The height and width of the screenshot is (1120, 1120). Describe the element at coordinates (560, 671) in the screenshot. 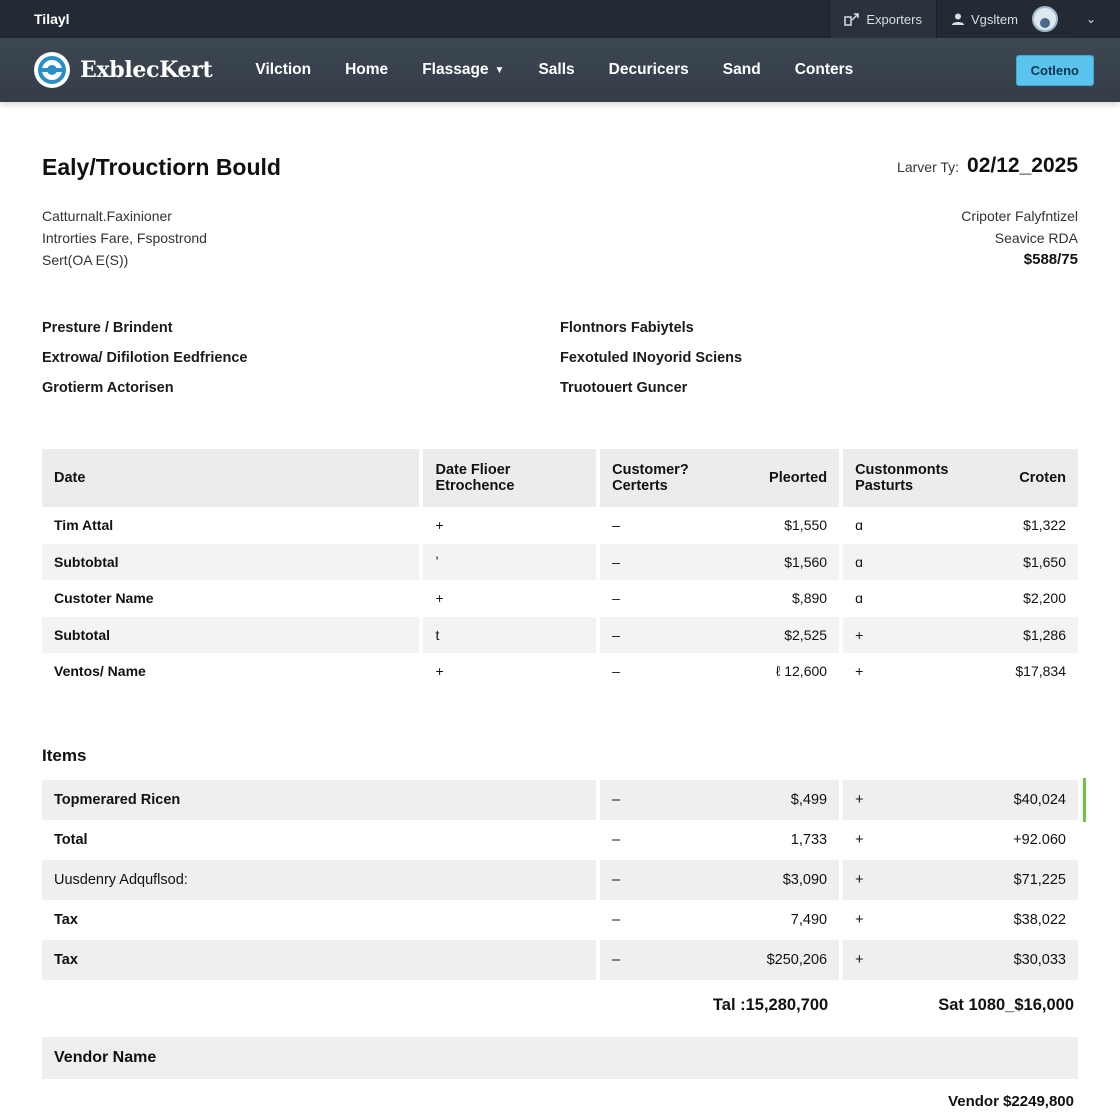

I see `table-row: Ventos/ Name + – ℓ 12,600 + $17,834` at that location.